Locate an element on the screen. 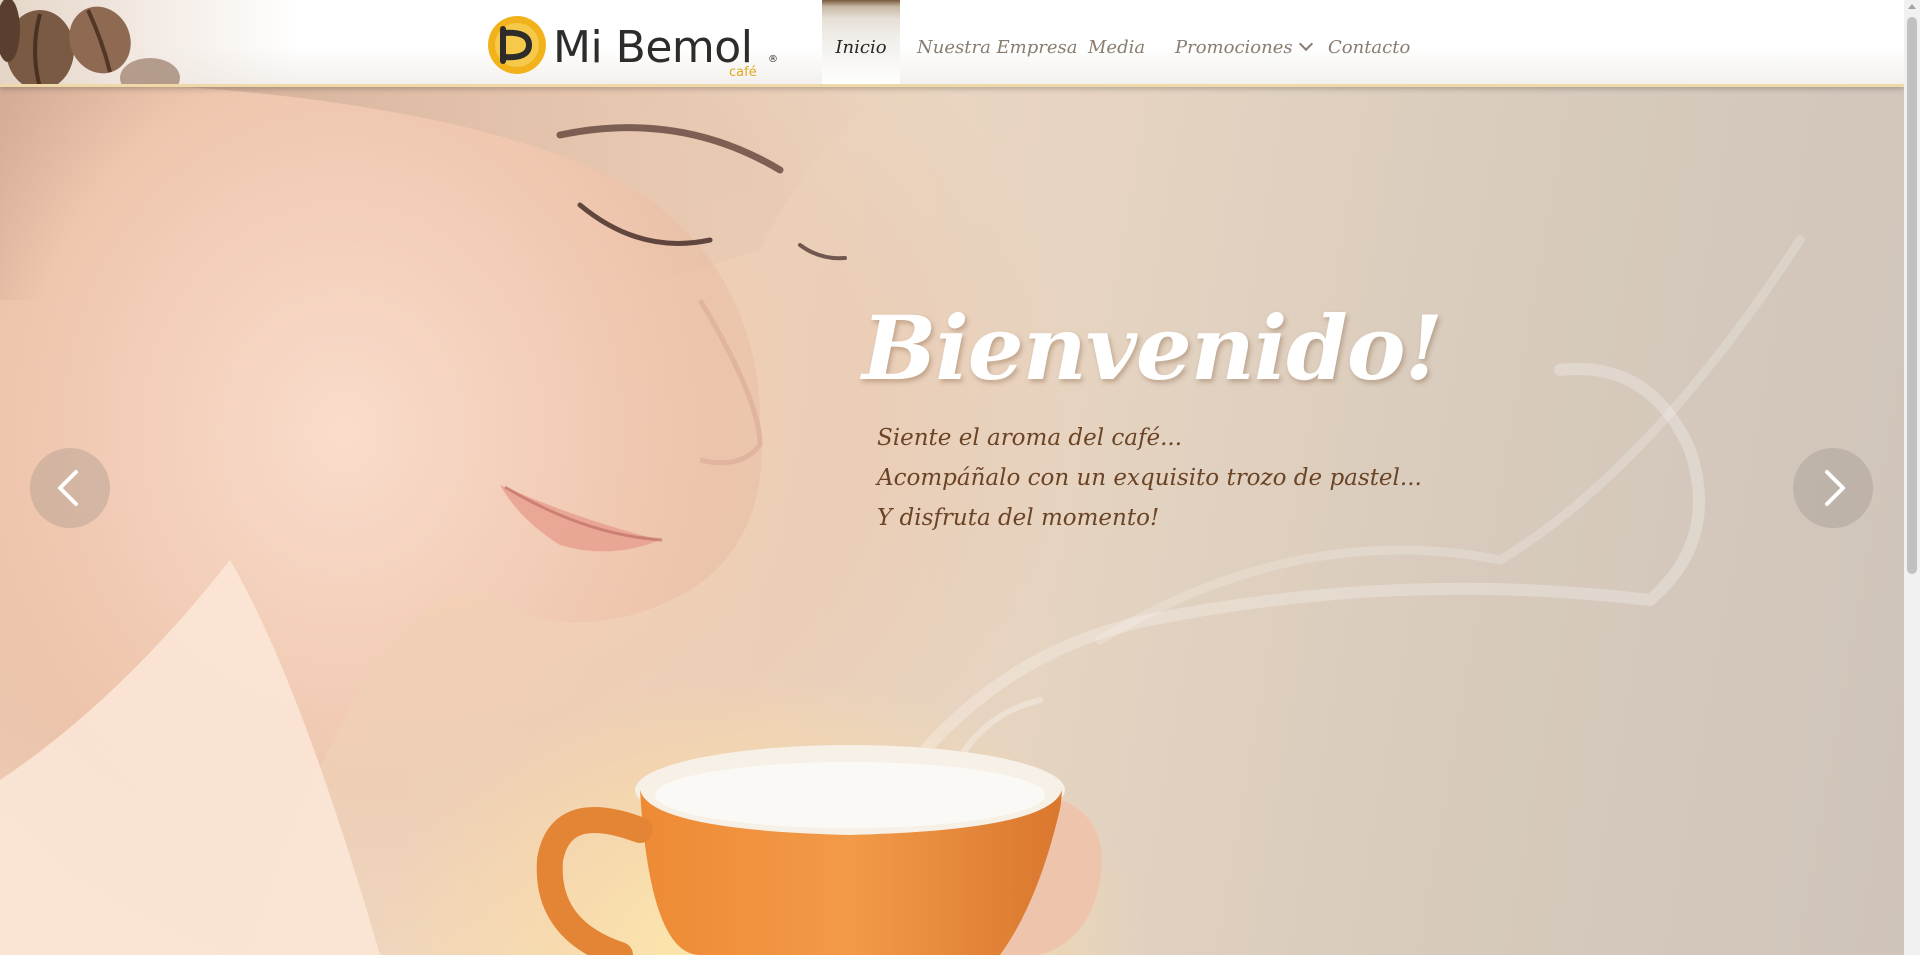  mi-bemol-logo-icon is located at coordinates (517, 45).